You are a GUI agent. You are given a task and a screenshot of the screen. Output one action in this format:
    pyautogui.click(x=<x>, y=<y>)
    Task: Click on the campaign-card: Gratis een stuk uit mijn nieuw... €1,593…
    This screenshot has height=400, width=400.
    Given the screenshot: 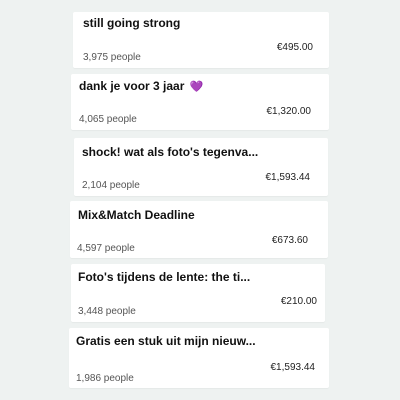 What is the action you would take?
    pyautogui.click(x=199, y=358)
    